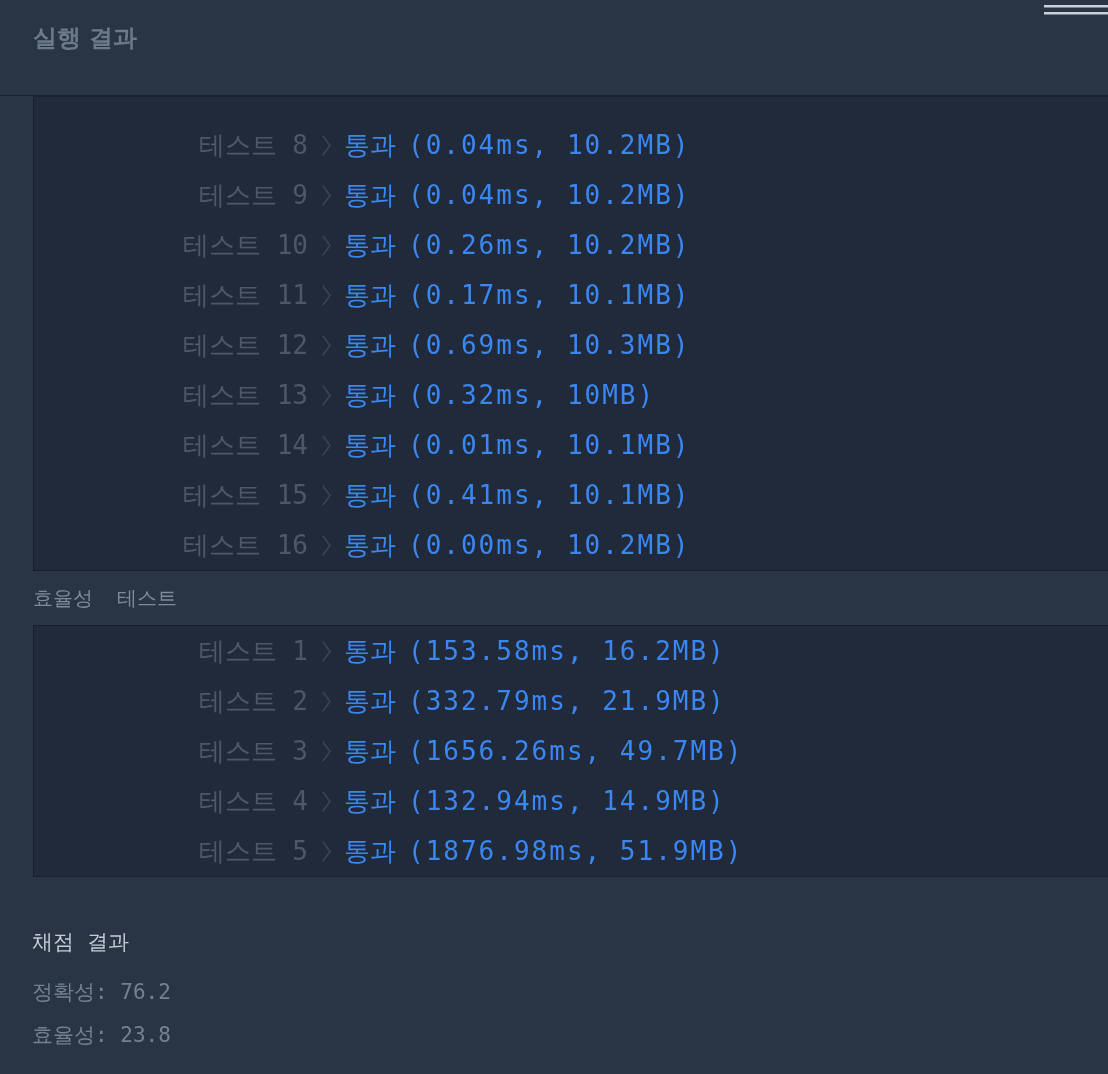  Describe the element at coordinates (1076, 10) in the screenshot. I see `menu-icon` at that location.